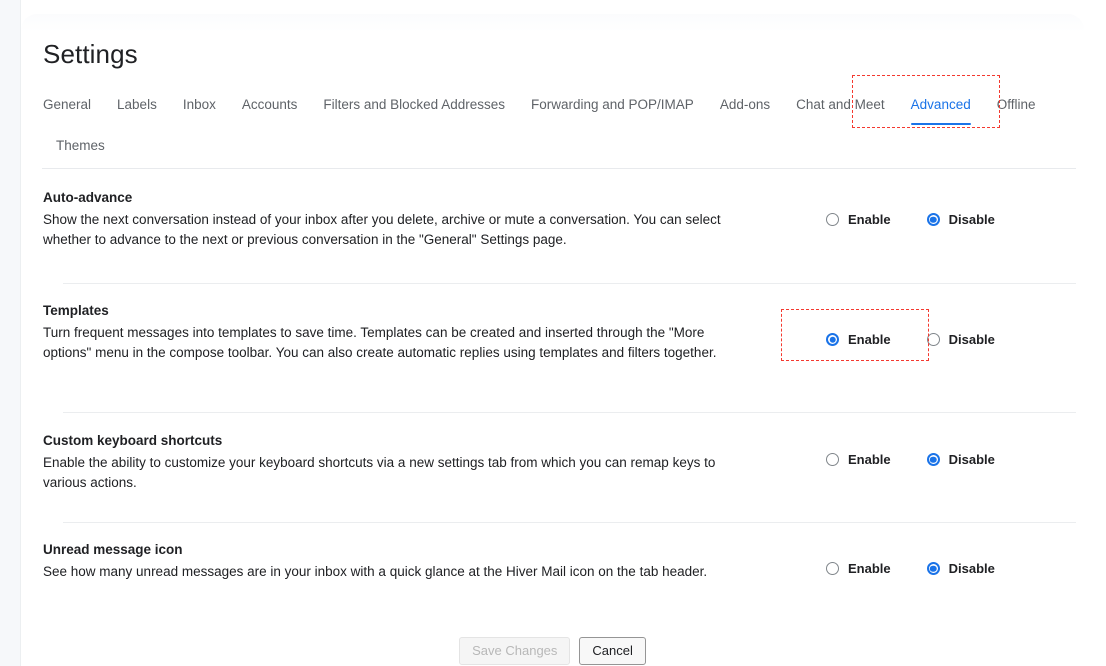 The height and width of the screenshot is (666, 1106). I want to click on cancel-button: Cancel, so click(612, 651).